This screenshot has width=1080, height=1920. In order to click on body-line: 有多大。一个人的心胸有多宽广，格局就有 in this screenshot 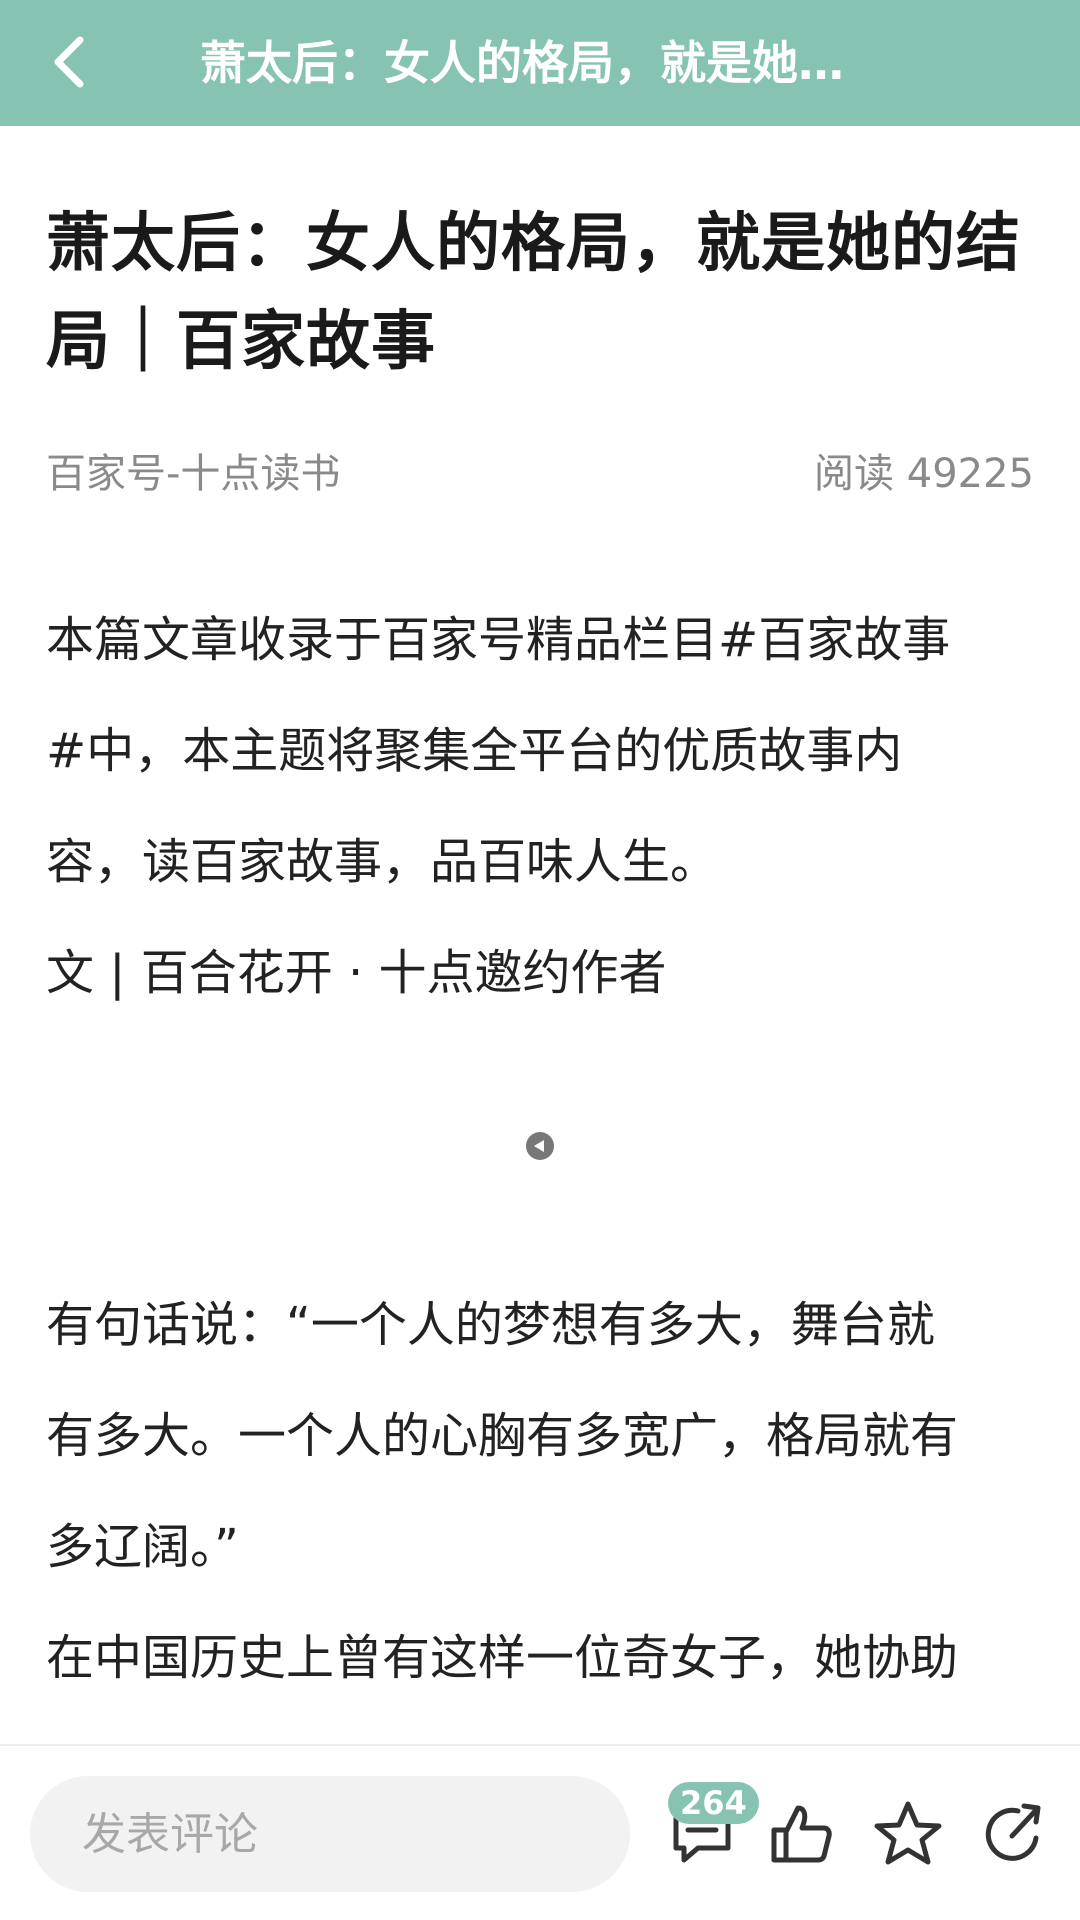, I will do `click(502, 1436)`.